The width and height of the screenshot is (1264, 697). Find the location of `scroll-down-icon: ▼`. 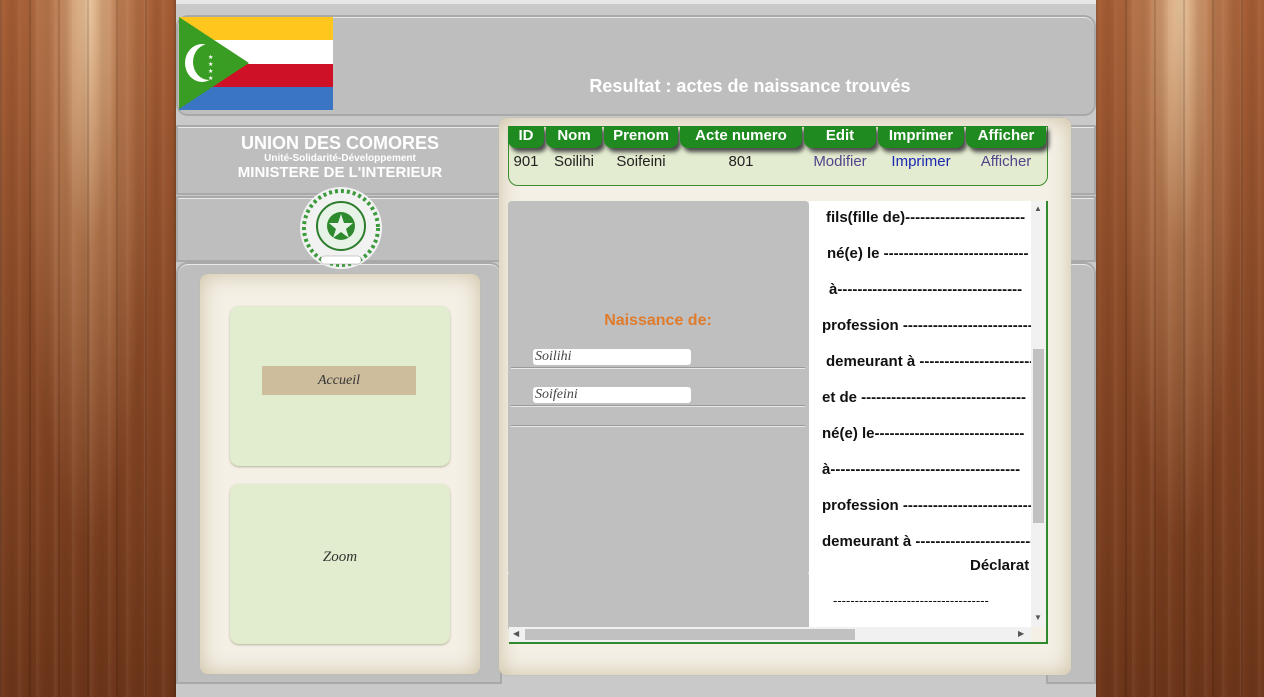

scroll-down-icon: ▼ is located at coordinates (1038, 618).